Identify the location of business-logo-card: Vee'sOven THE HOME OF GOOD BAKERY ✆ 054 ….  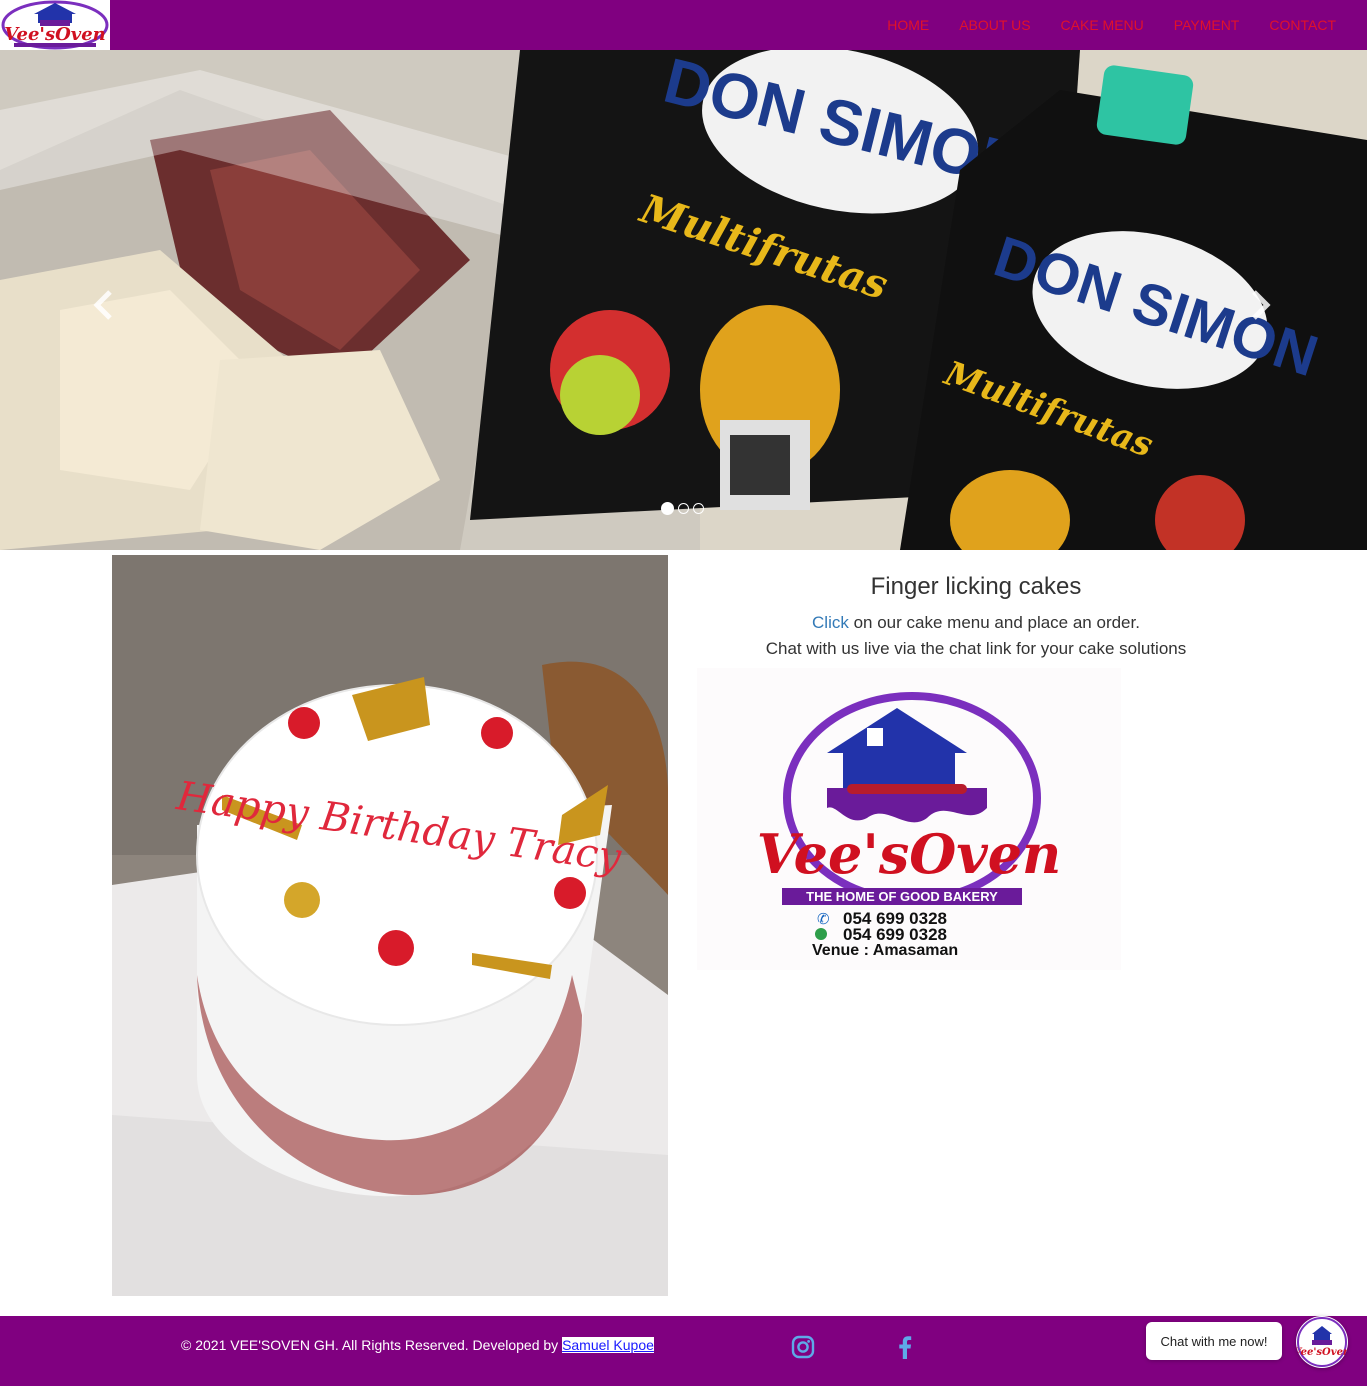
(909, 819).